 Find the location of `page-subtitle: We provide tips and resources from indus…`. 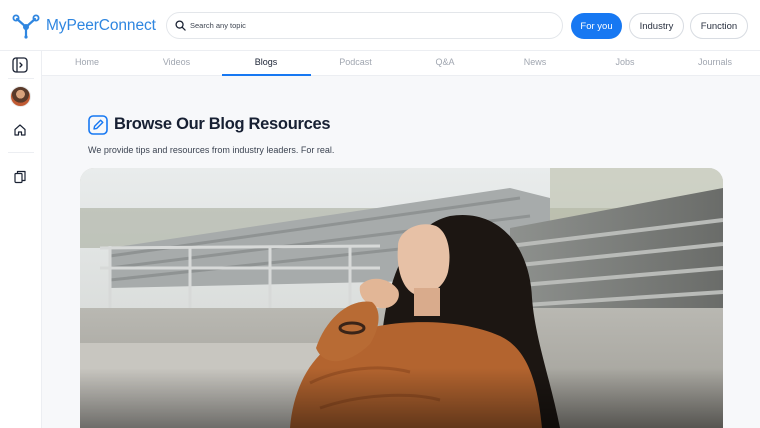

page-subtitle: We provide tips and resources from indus… is located at coordinates (211, 150).